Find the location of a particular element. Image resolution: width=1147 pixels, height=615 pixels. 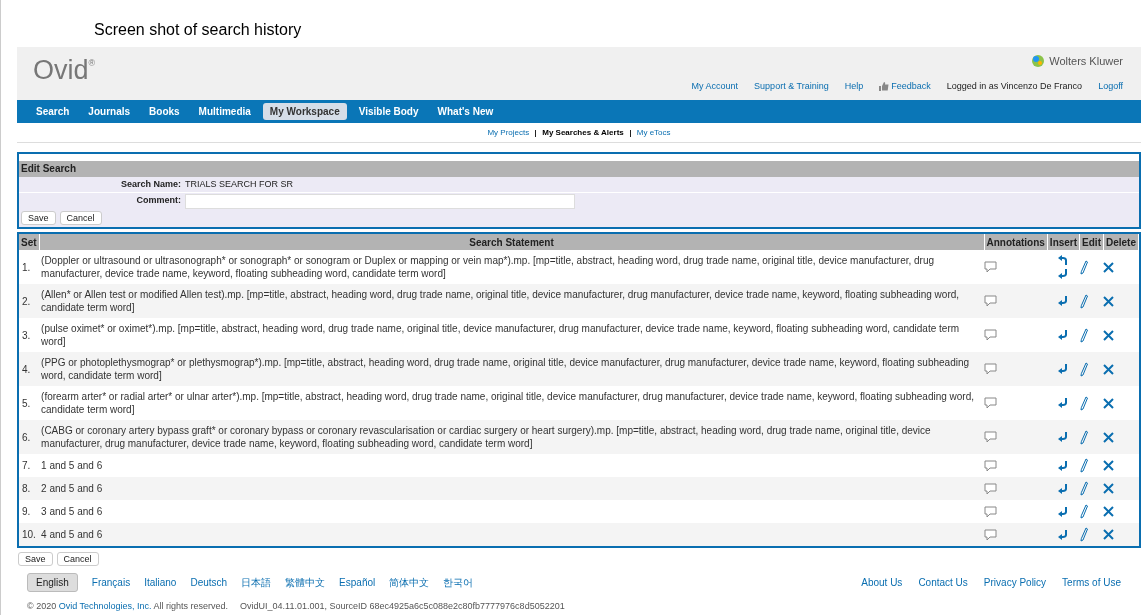

nav-tab: Books is located at coordinates (164, 111).